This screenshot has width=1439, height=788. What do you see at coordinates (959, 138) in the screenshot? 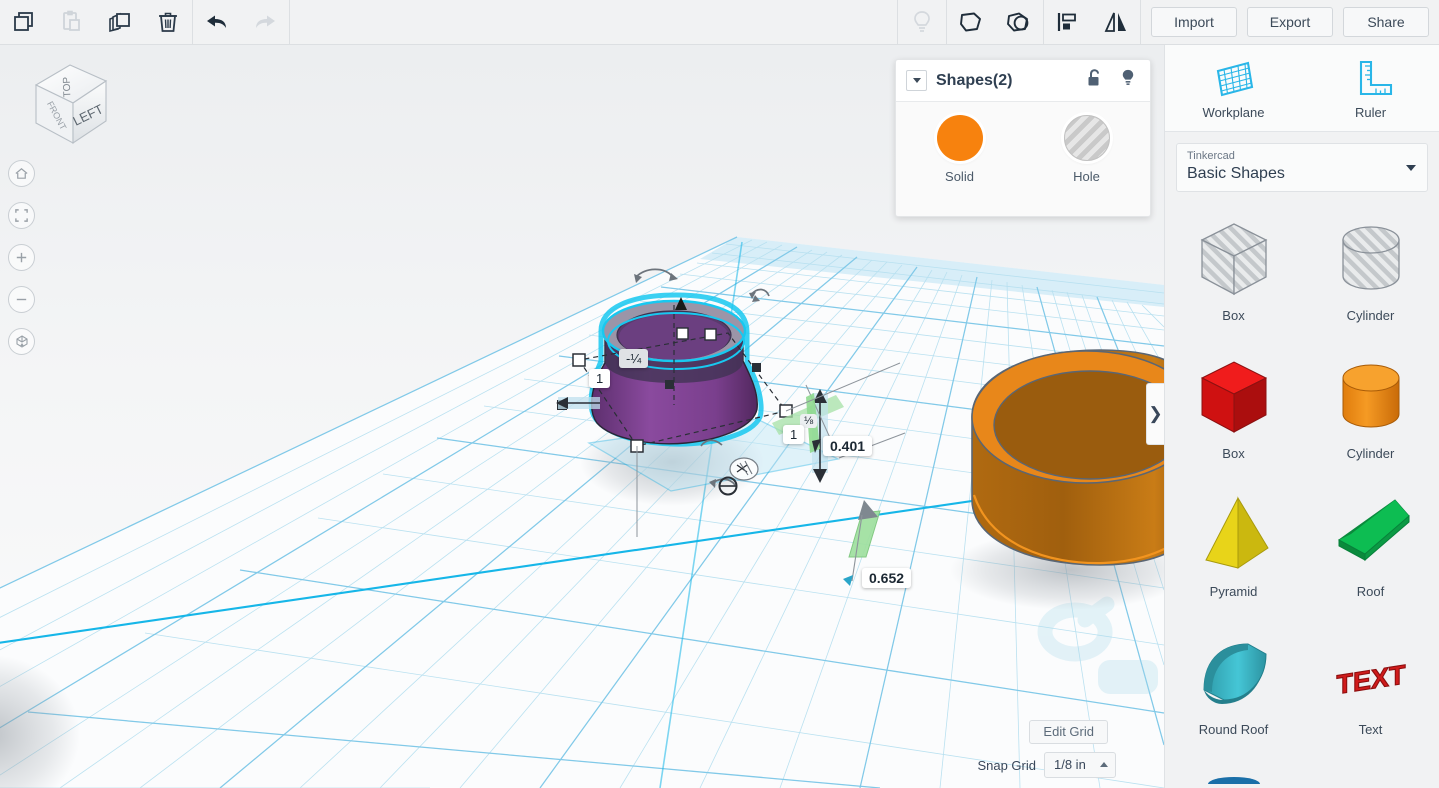
I see `solid-swatch` at bounding box center [959, 138].